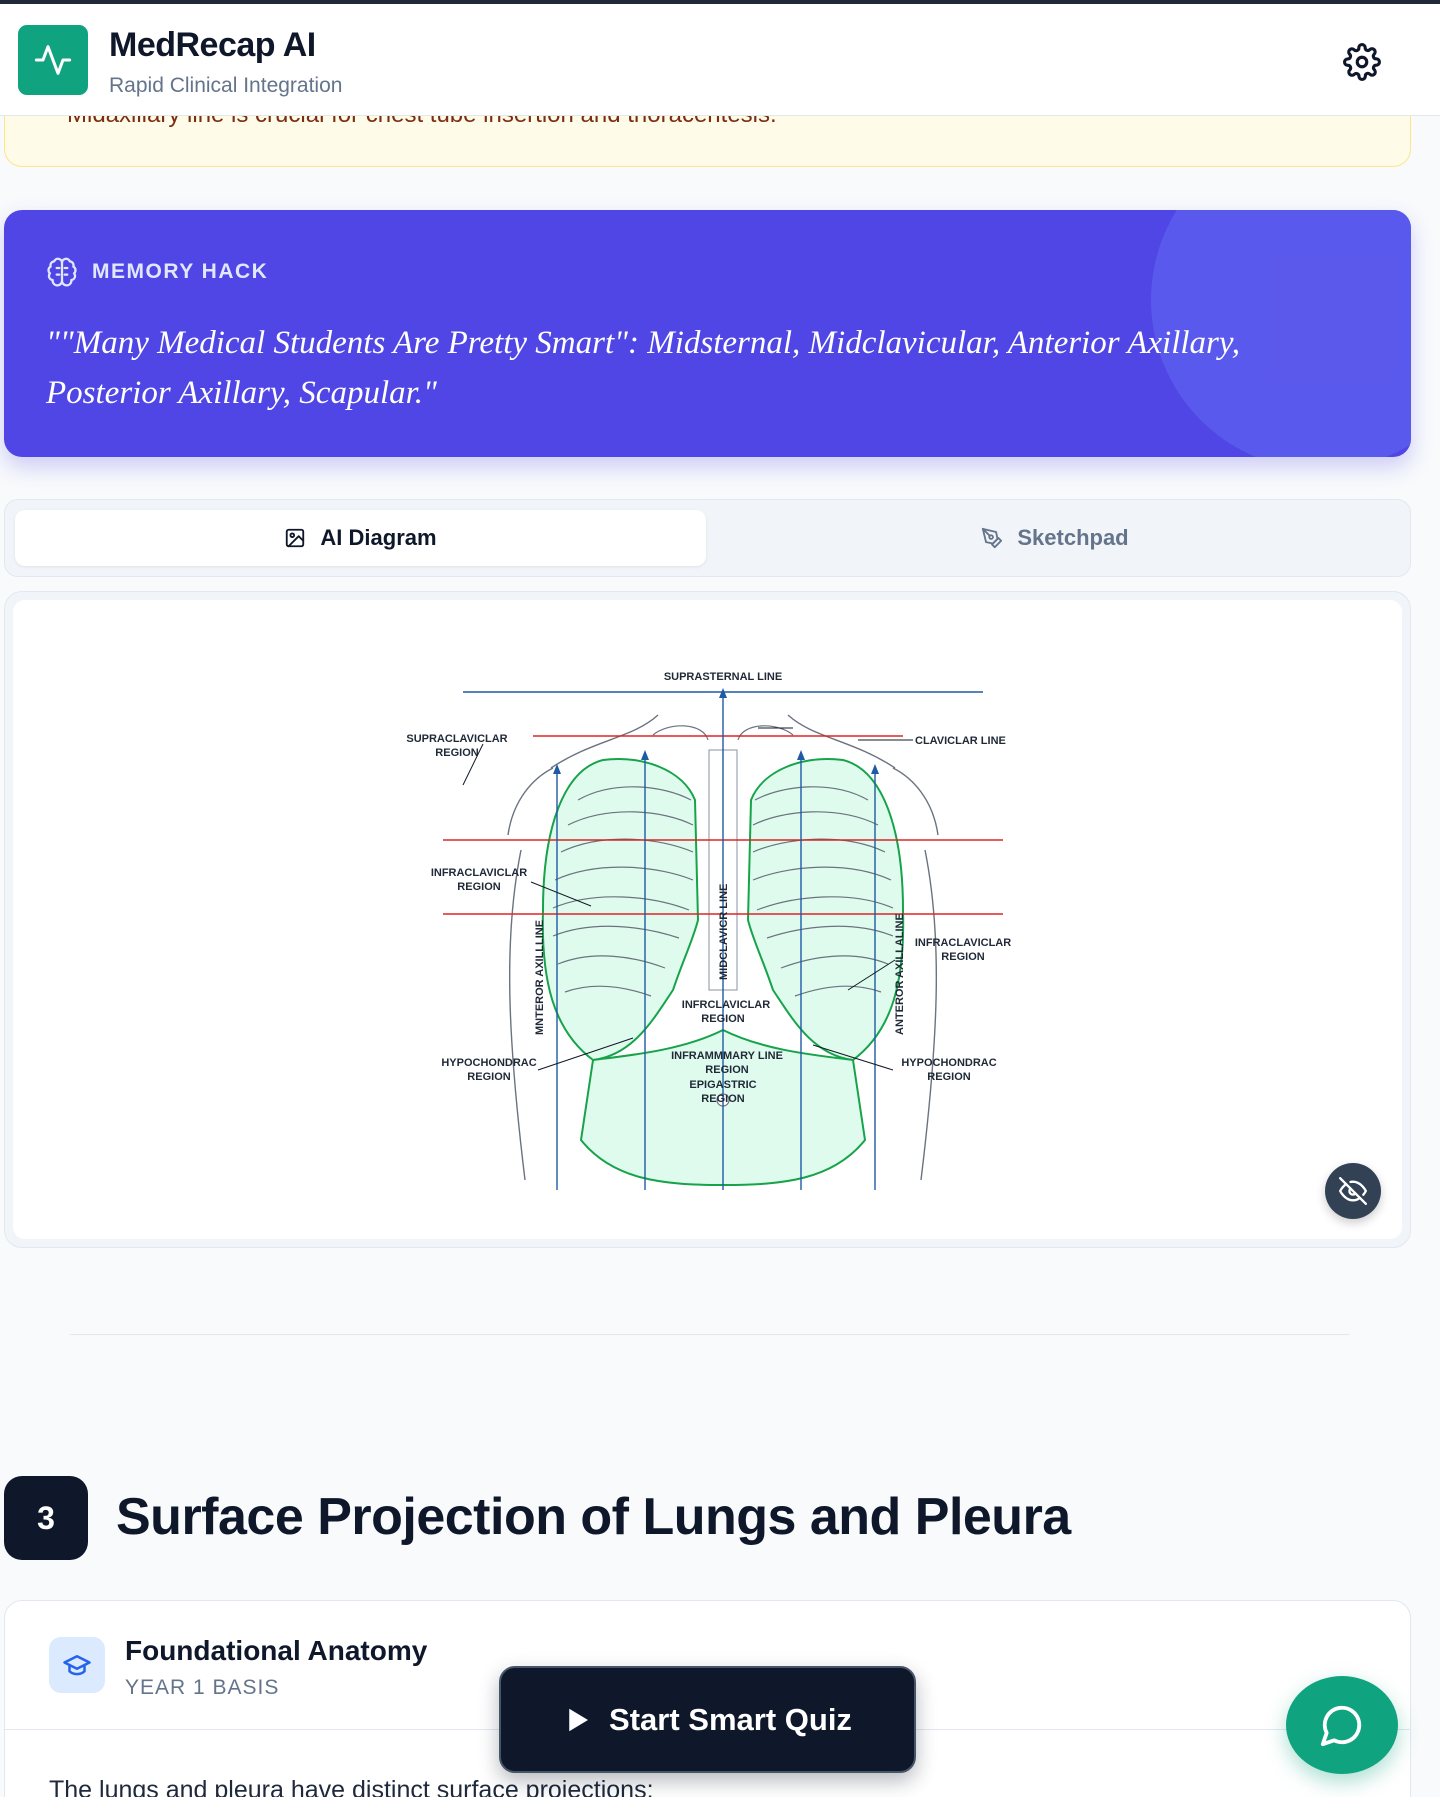 This screenshot has height=1797, width=1440. What do you see at coordinates (727, 1056) in the screenshot?
I see `label-inframammary-1: INFRAMMMARY LINE` at bounding box center [727, 1056].